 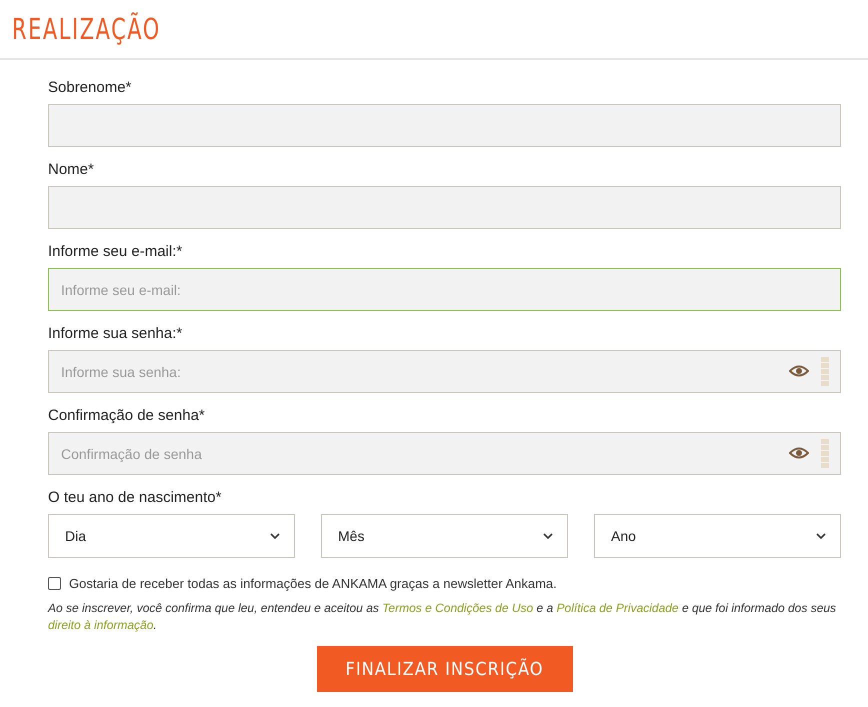 What do you see at coordinates (126, 415) in the screenshot?
I see `field-label: Confirmação de senha*` at bounding box center [126, 415].